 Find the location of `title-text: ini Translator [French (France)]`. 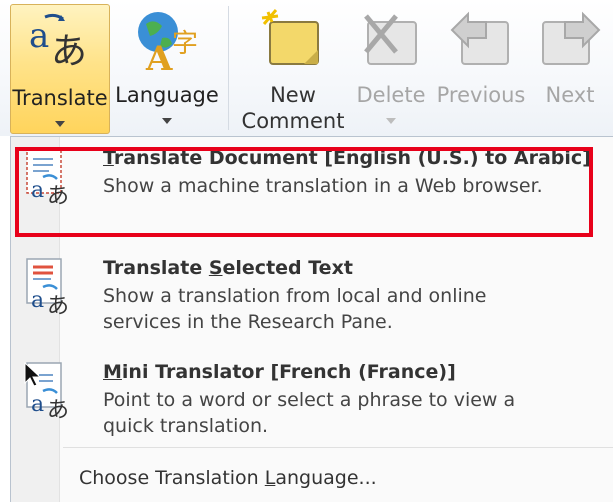

title-text: ini Translator [French (France)] is located at coordinates (288, 372).